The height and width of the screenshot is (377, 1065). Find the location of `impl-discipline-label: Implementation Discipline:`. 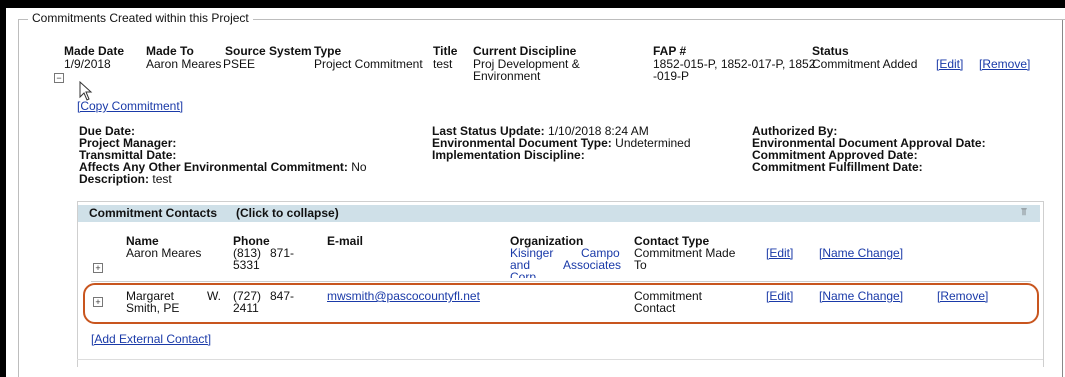

impl-discipline-label: Implementation Discipline: is located at coordinates (508, 155).